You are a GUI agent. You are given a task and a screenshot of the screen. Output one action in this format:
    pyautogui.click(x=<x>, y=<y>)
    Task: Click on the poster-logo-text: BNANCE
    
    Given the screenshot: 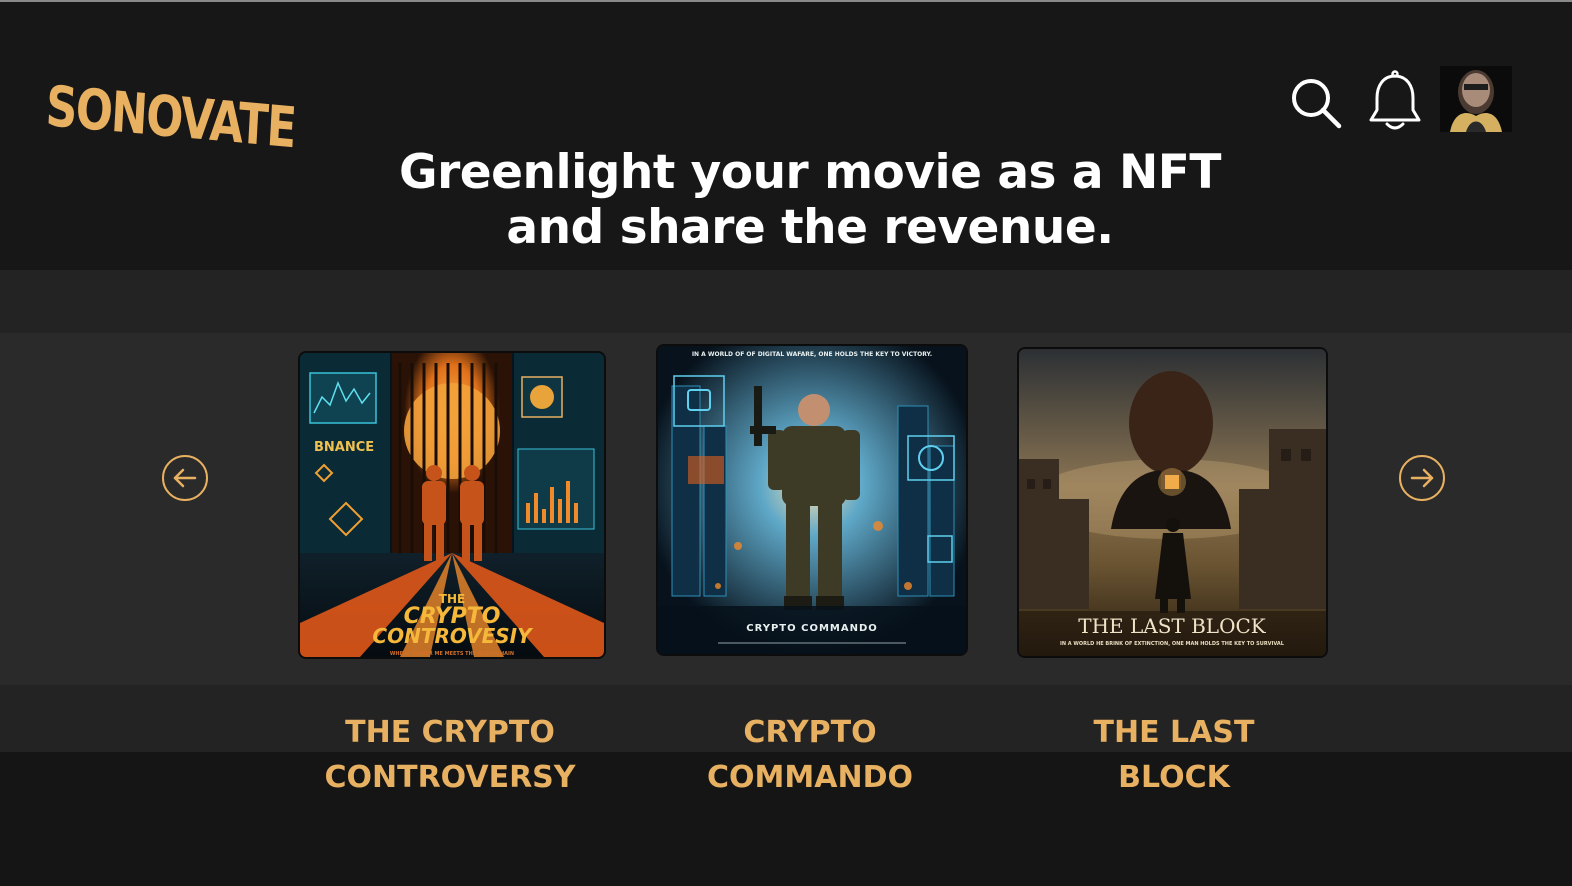 What is the action you would take?
    pyautogui.click(x=344, y=447)
    